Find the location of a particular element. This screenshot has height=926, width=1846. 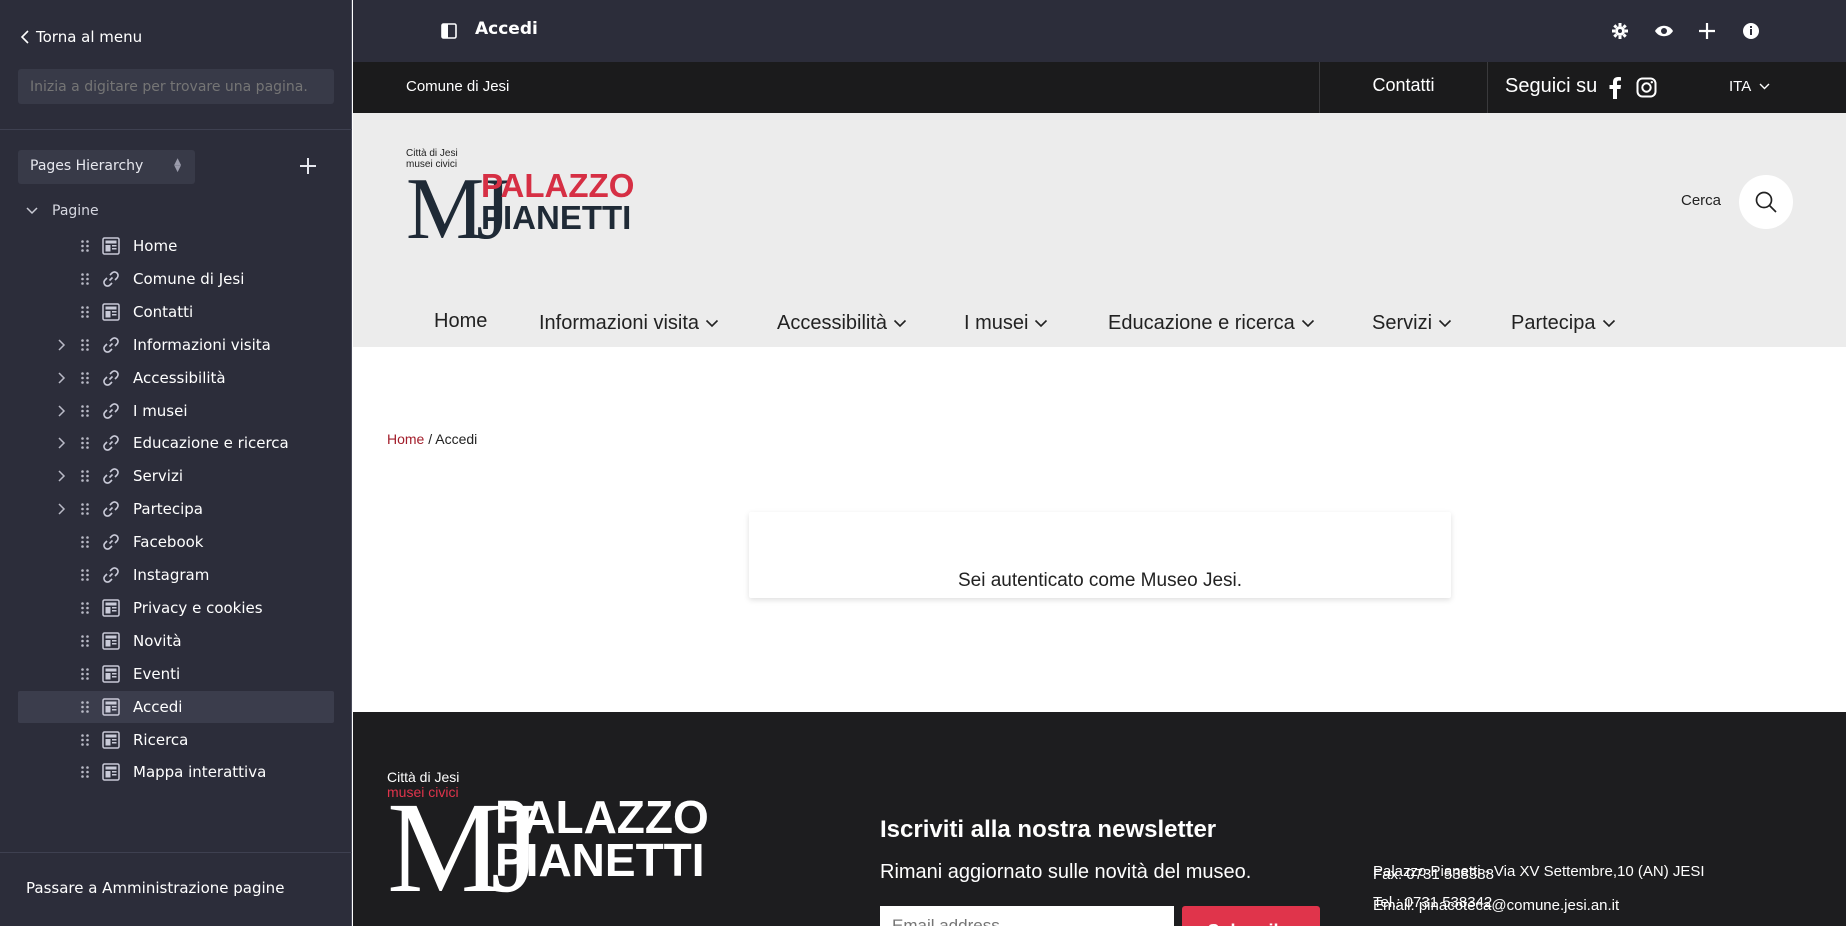

hierarchy-select: Pages Hierarchy ▲ ▼ is located at coordinates (106, 167).